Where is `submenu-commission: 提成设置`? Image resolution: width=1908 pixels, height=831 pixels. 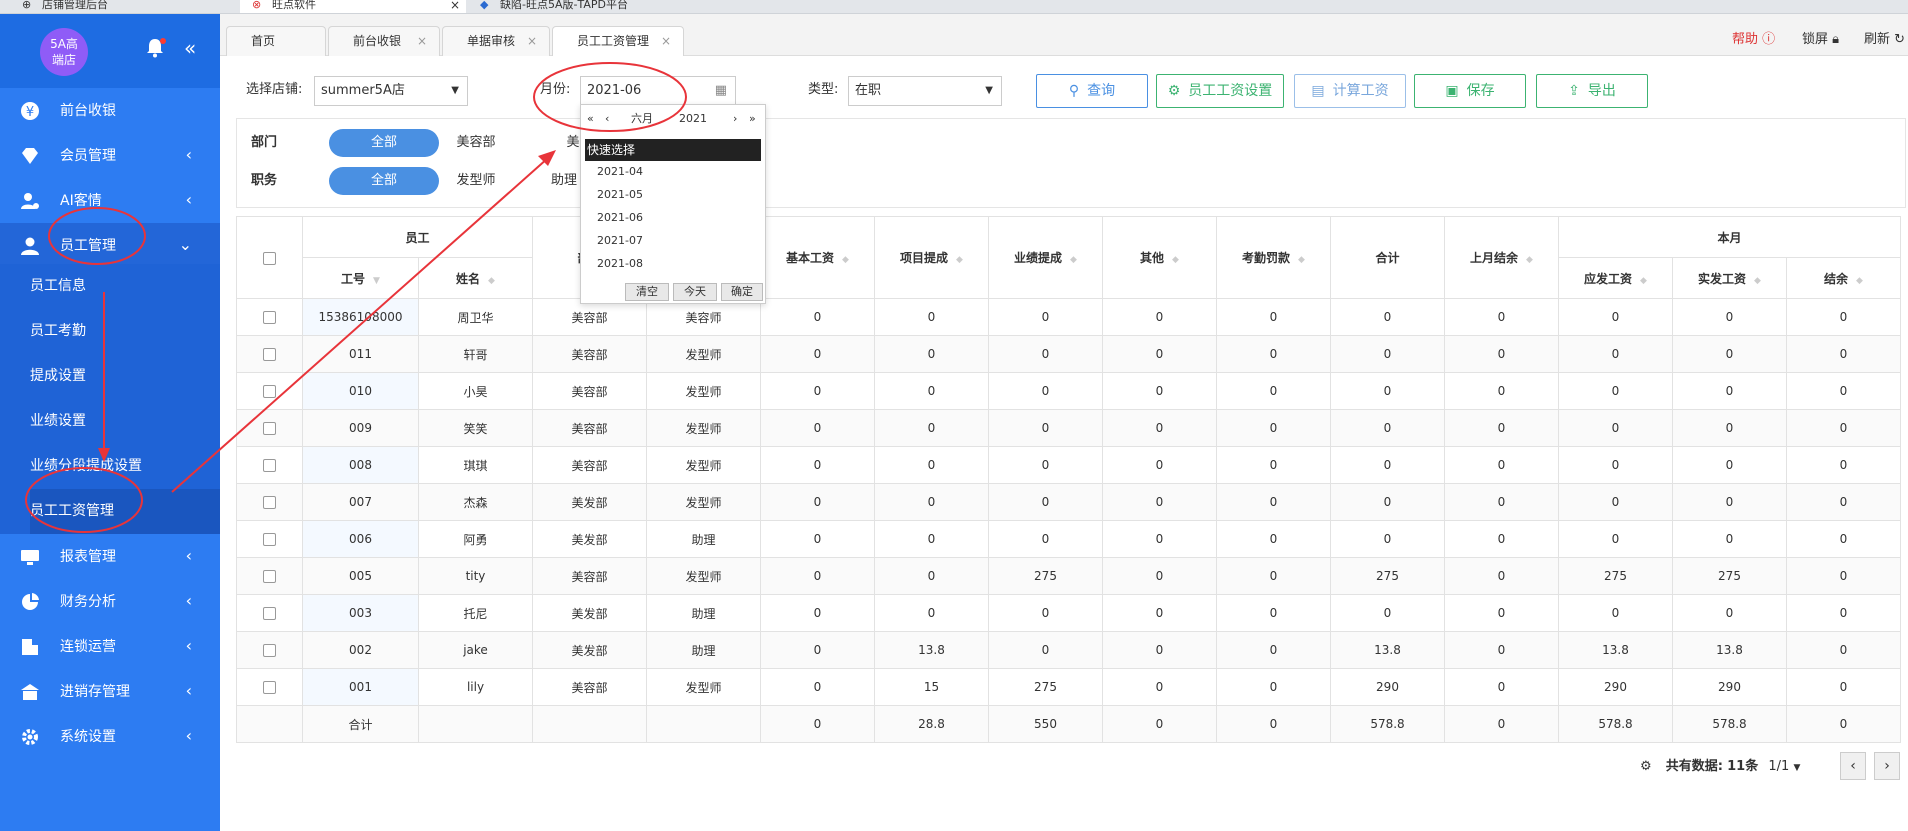 submenu-commission: 提成设置 is located at coordinates (125, 376).